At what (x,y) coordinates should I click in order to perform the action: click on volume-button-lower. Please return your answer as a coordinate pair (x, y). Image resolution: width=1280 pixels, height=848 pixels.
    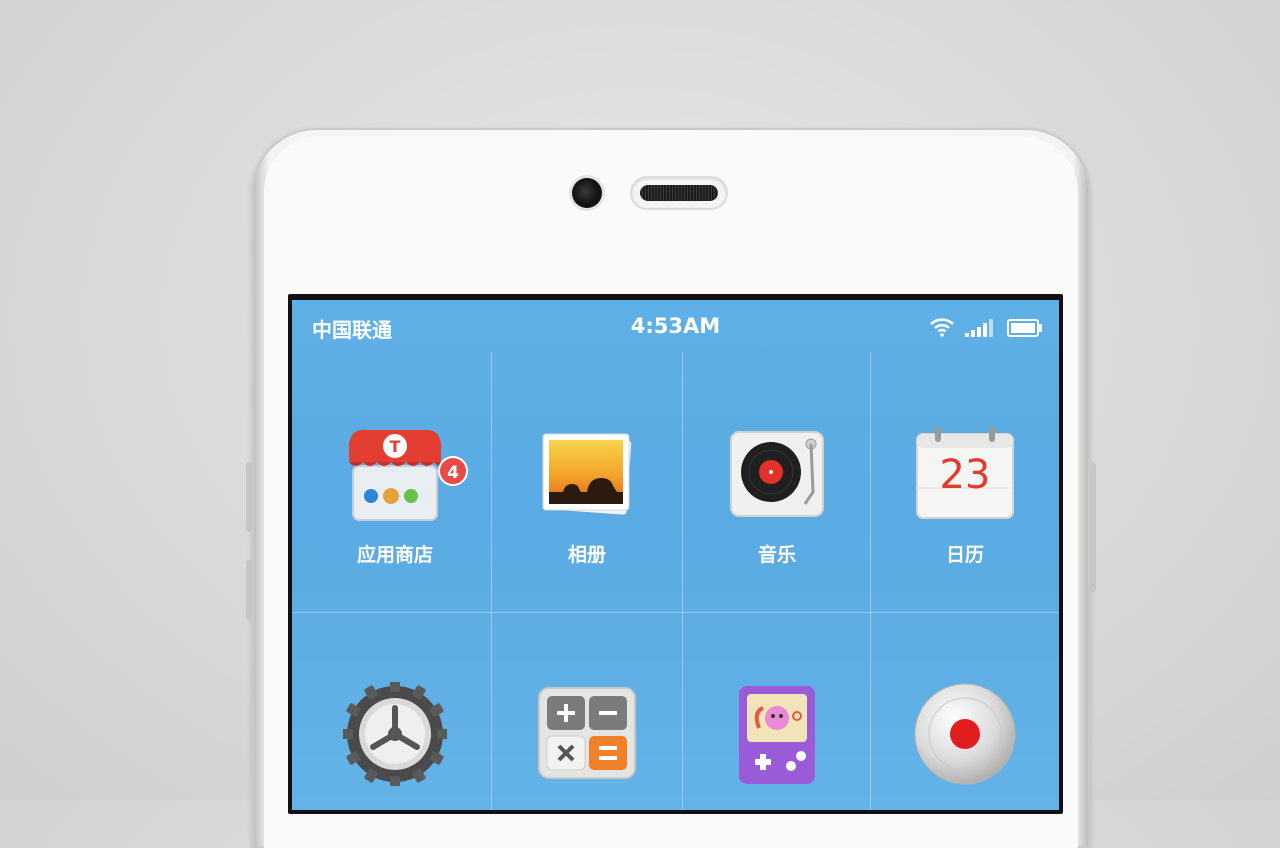
    Looking at the image, I should click on (249, 590).